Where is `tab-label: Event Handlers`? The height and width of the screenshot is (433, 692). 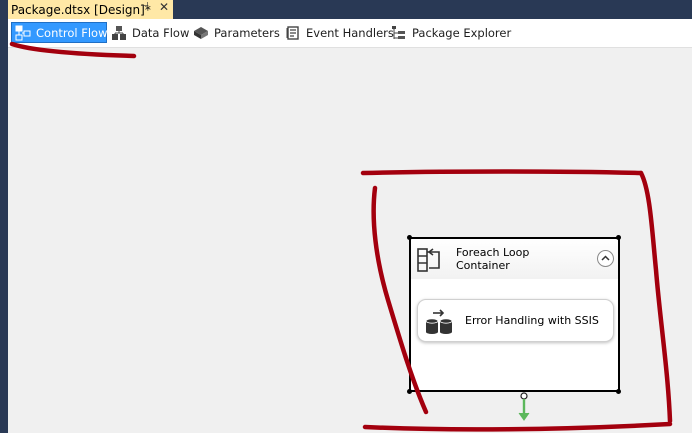
tab-label: Event Handlers is located at coordinates (350, 32).